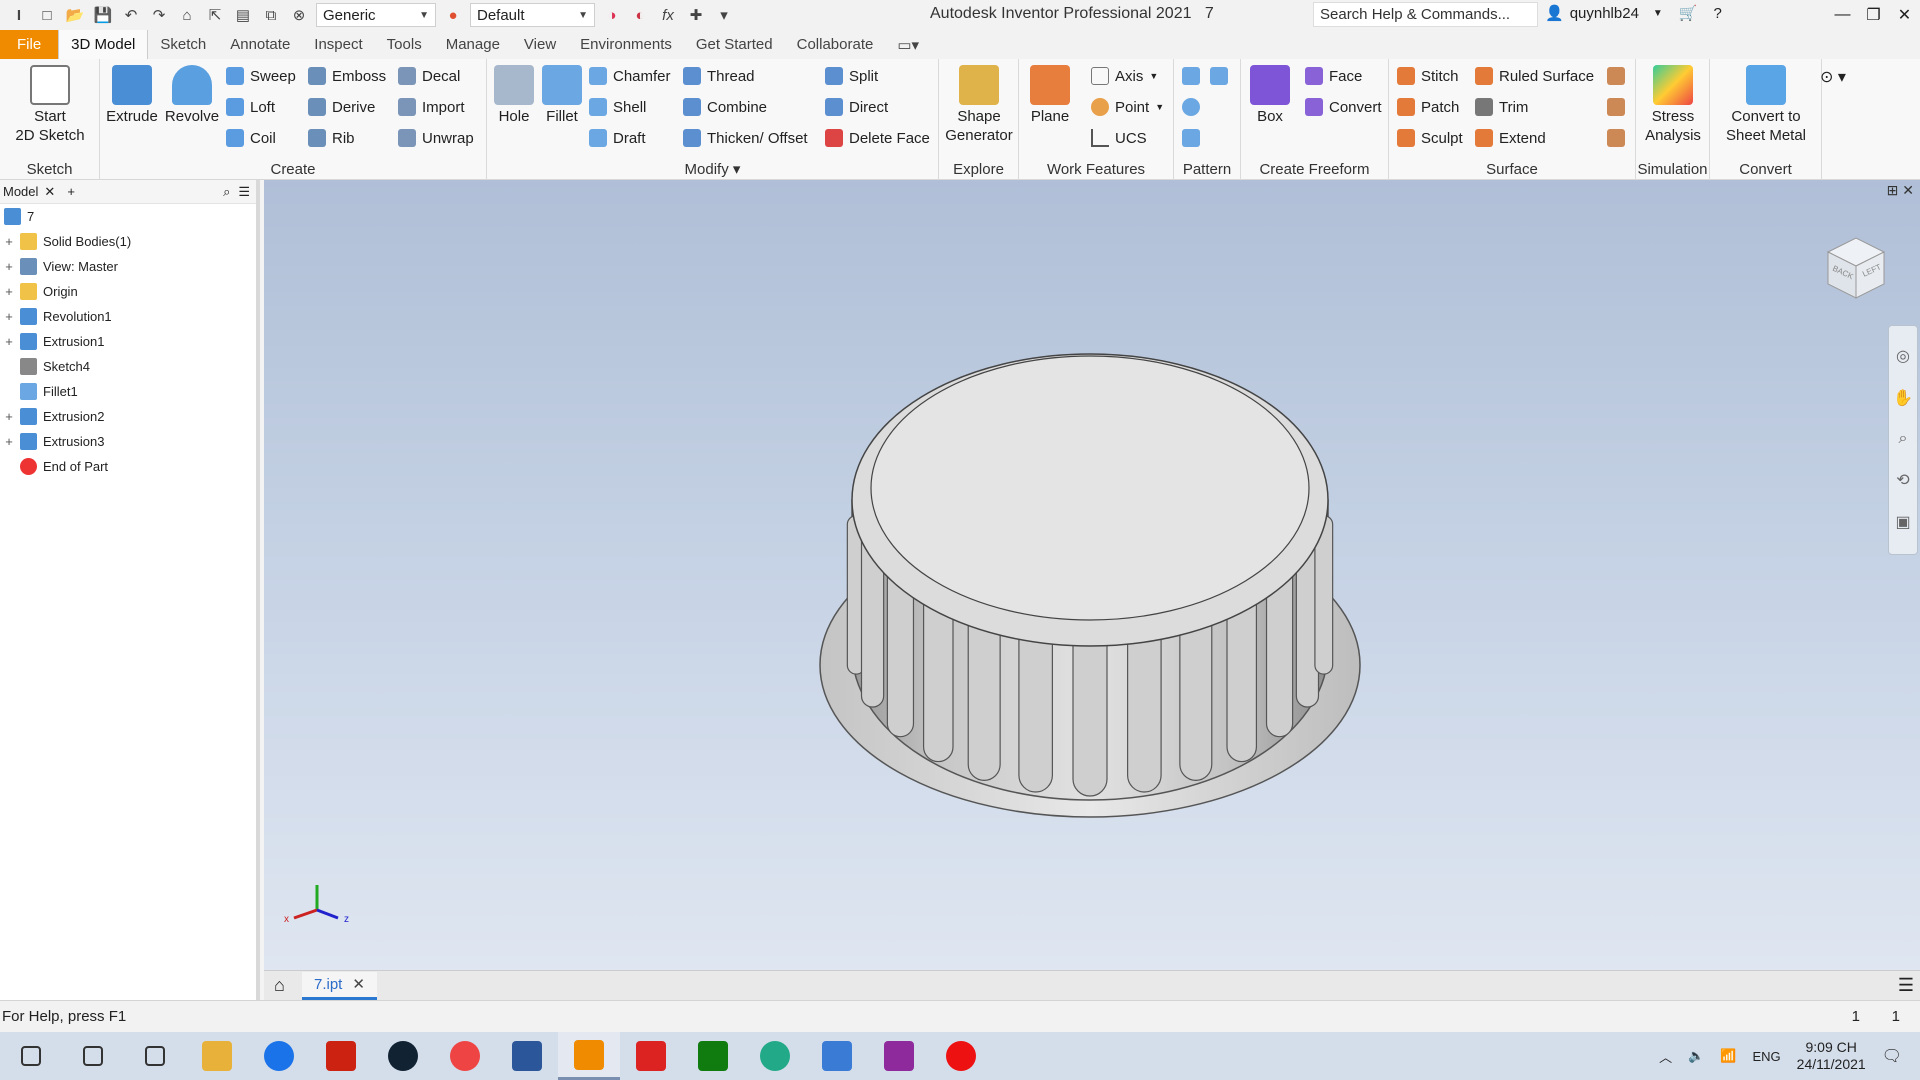  What do you see at coordinates (1428, 107) in the screenshot?
I see `patch-button: Patch` at bounding box center [1428, 107].